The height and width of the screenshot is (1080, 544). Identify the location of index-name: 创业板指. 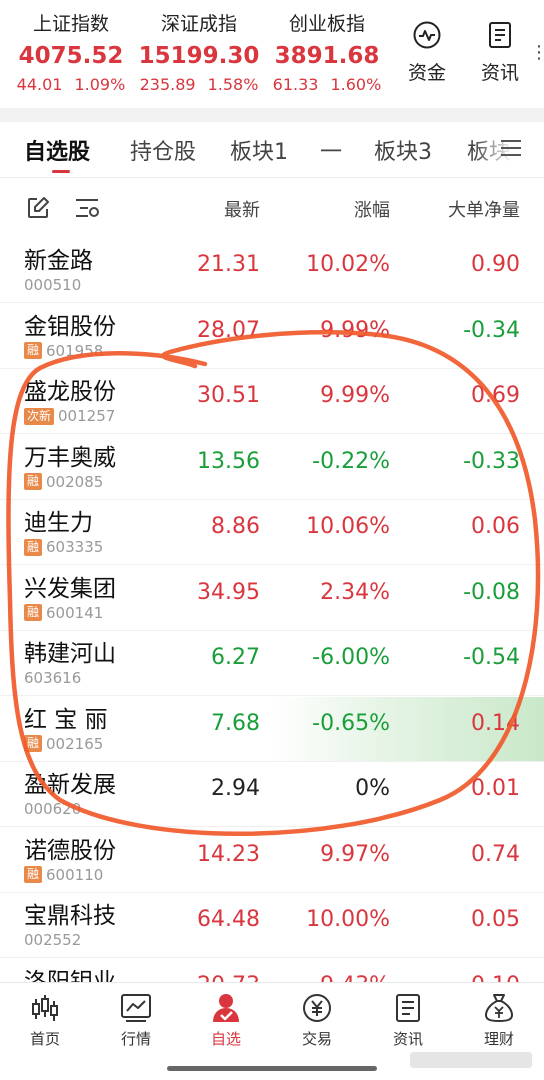
(326, 24).